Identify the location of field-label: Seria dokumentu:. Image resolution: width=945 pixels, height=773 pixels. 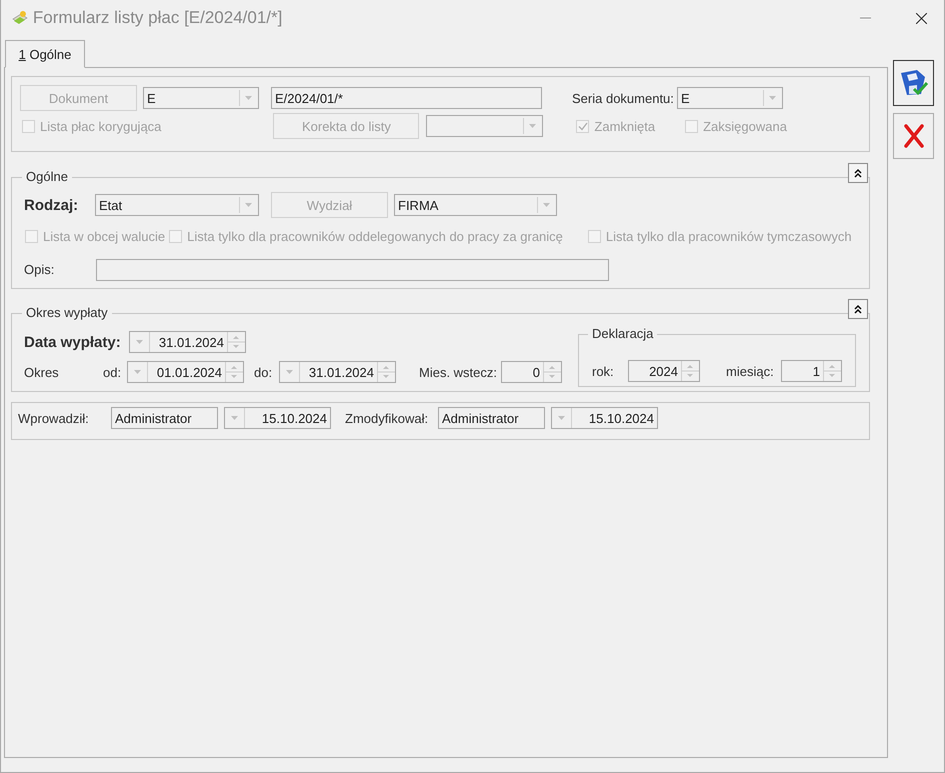
(623, 98).